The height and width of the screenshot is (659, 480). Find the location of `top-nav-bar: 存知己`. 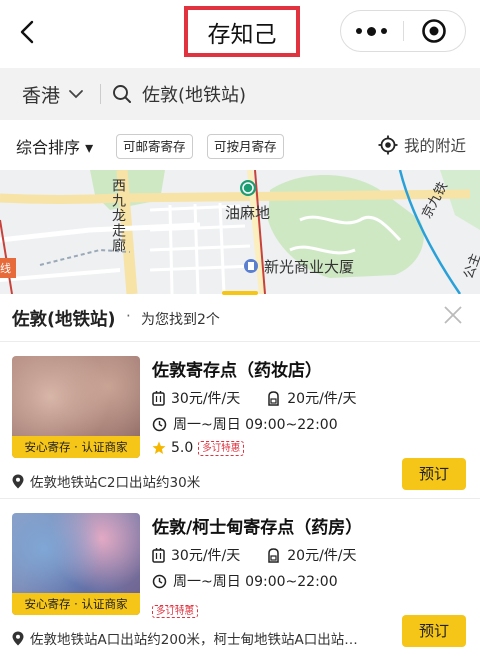

top-nav-bar: 存知己 is located at coordinates (240, 32).